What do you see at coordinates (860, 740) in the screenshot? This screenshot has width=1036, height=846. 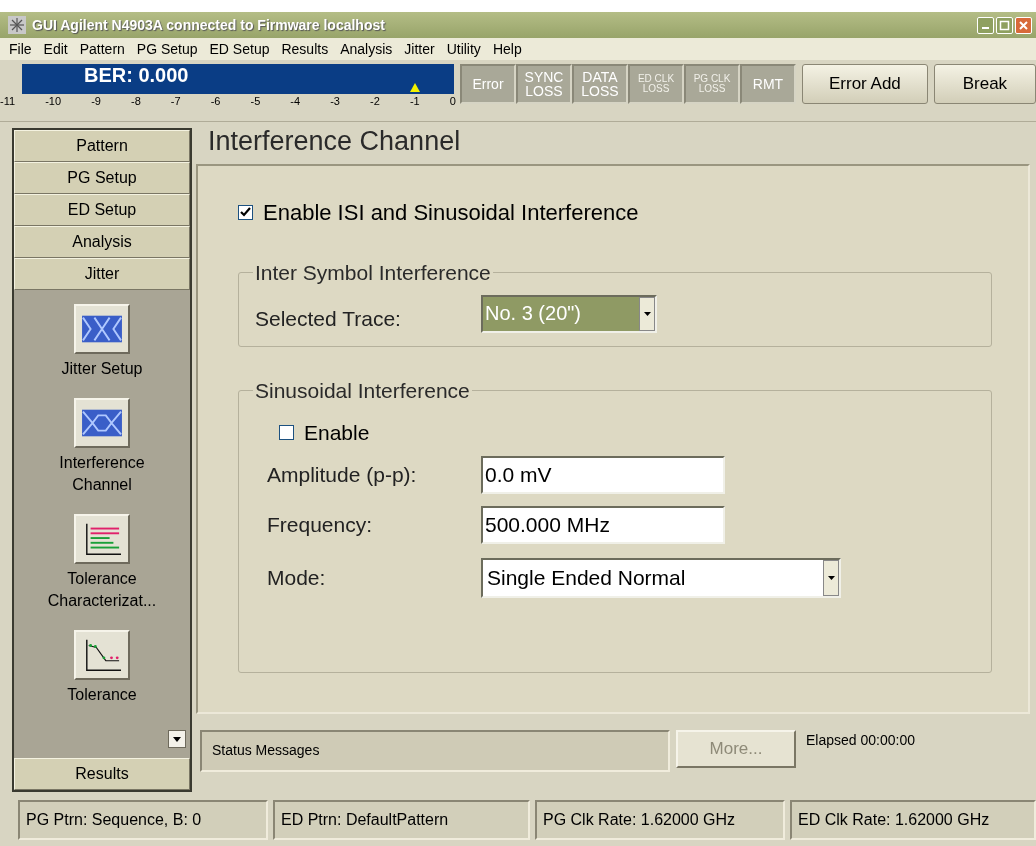 I see `elapsed-time: Elapsed 00:00:00` at bounding box center [860, 740].